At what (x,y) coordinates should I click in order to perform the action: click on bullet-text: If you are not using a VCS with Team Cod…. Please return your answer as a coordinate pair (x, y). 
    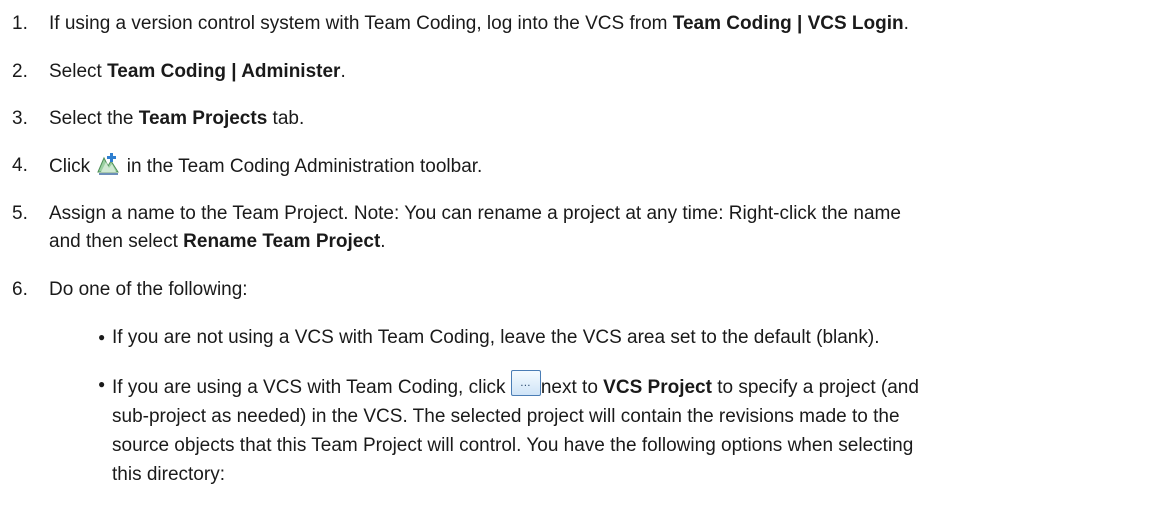
    Looking at the image, I should click on (496, 337).